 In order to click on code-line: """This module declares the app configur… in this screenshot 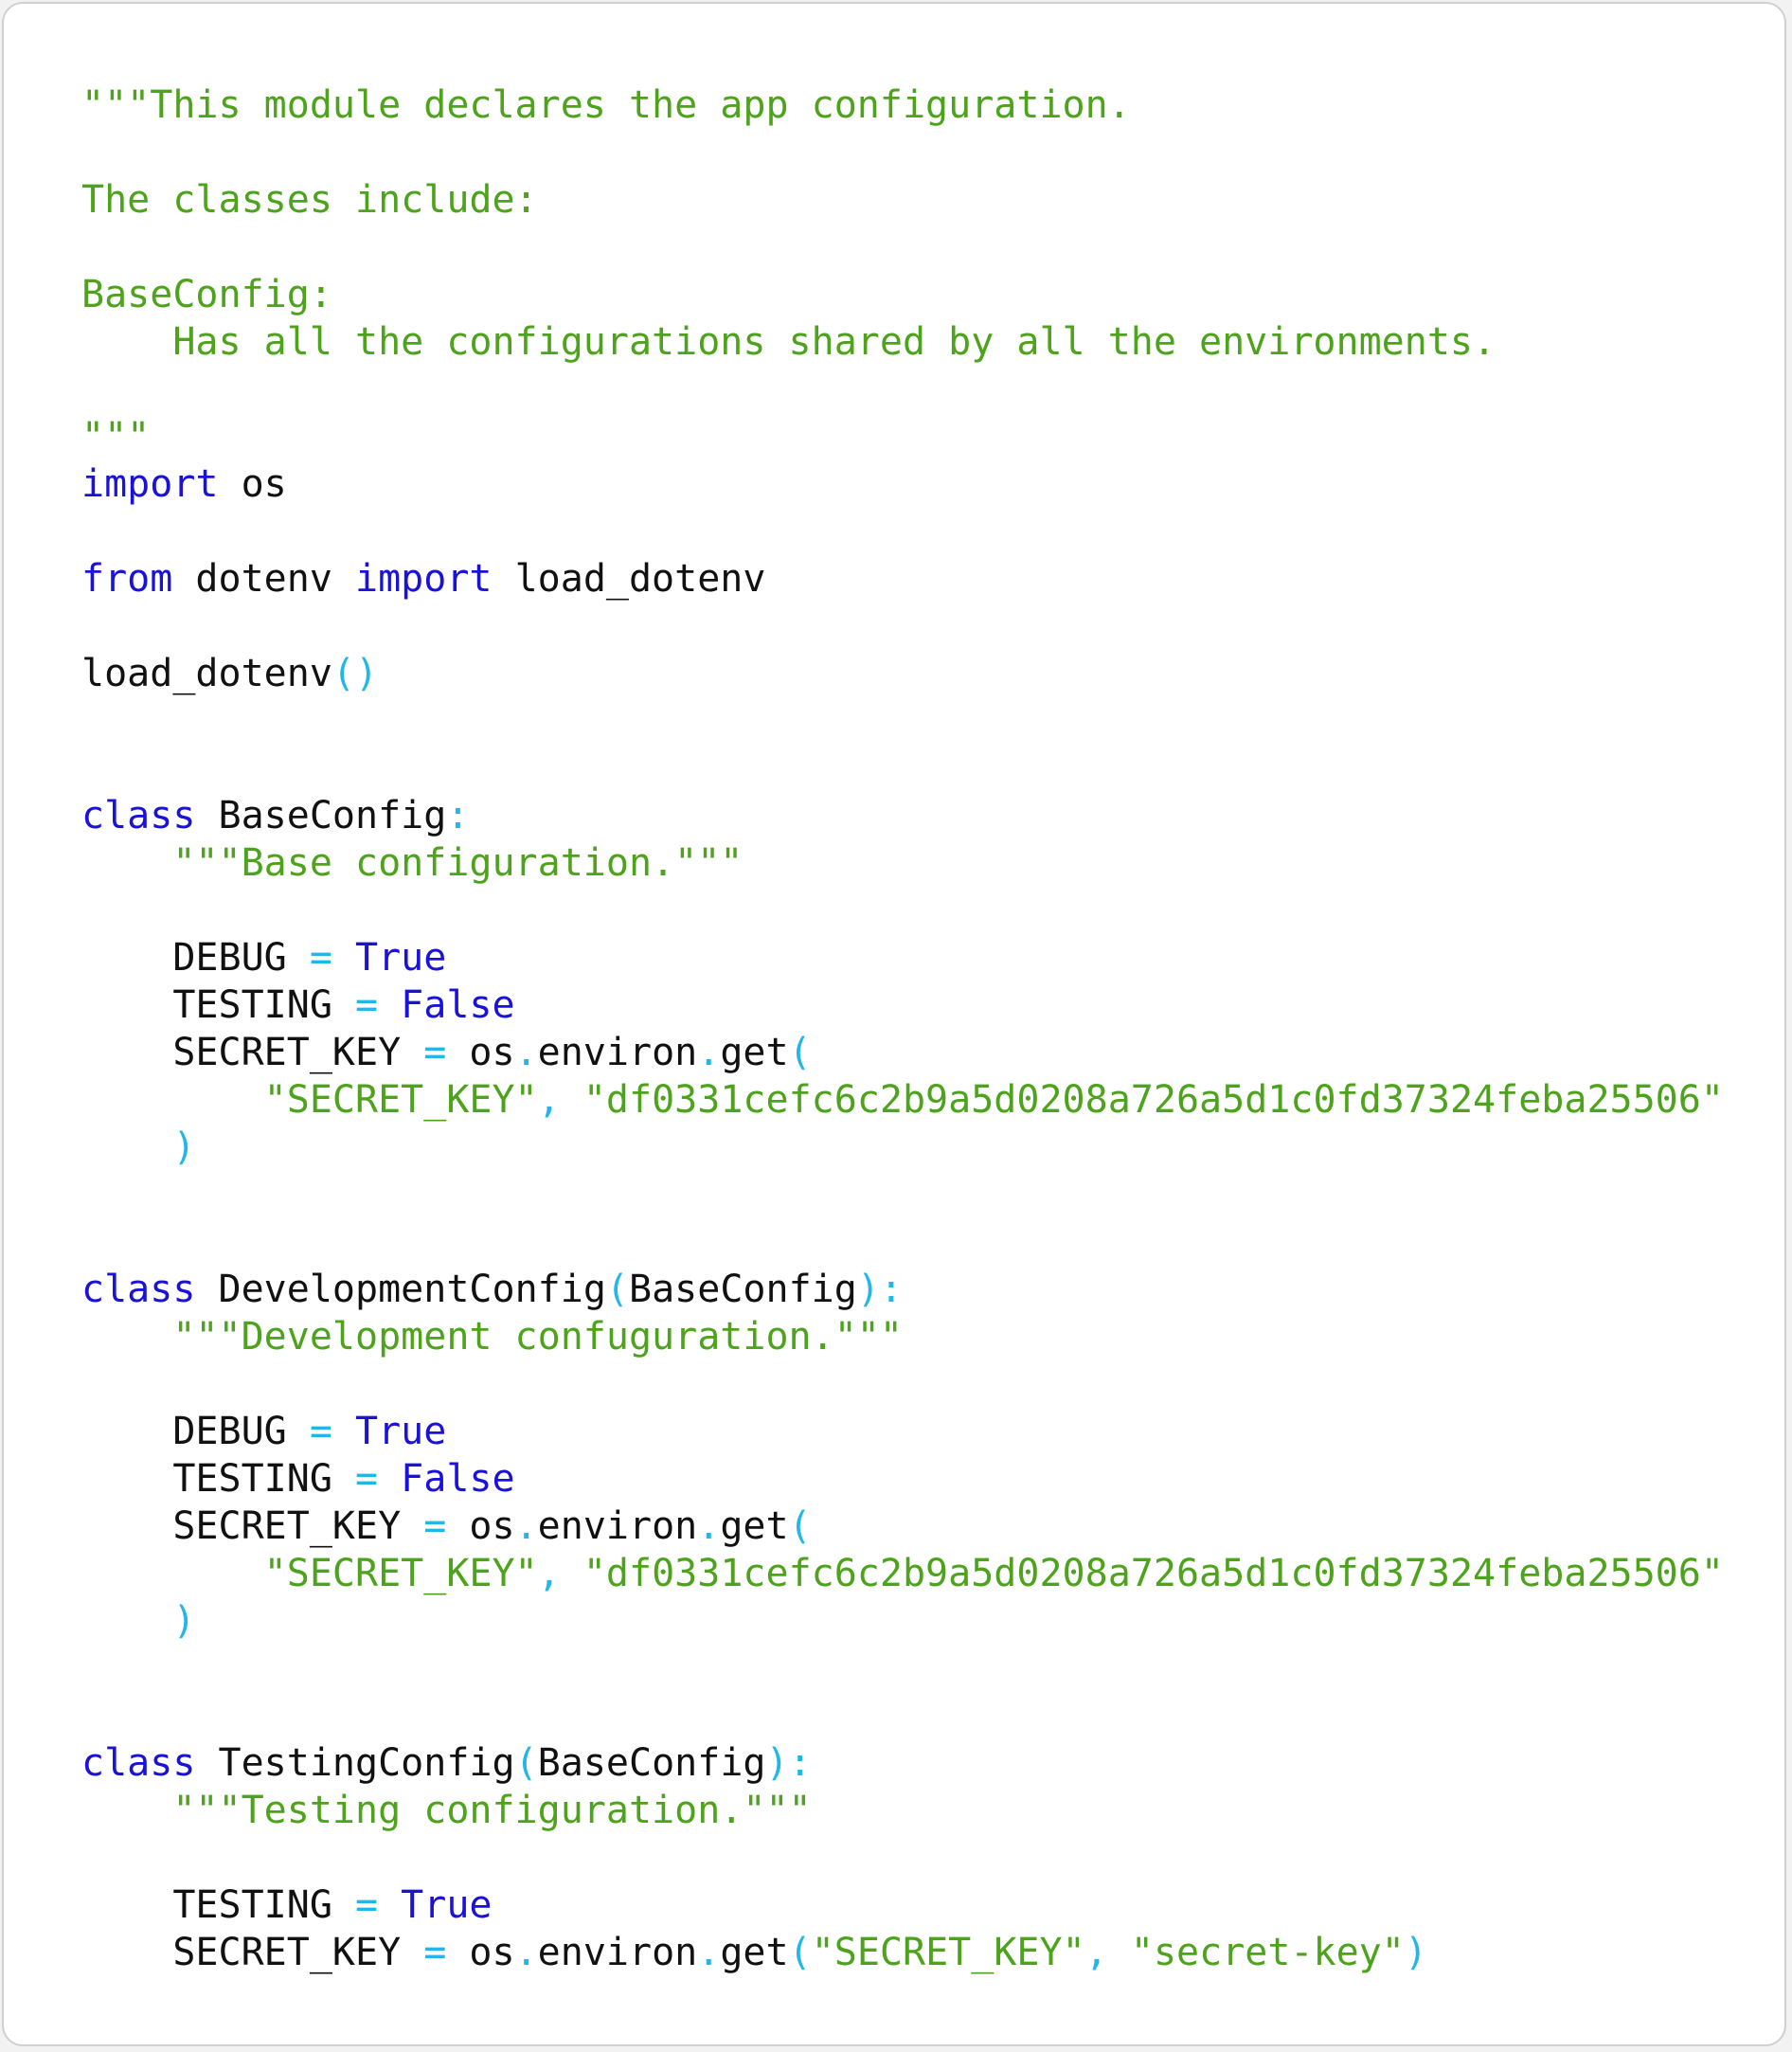, I will do `click(902, 105)`.